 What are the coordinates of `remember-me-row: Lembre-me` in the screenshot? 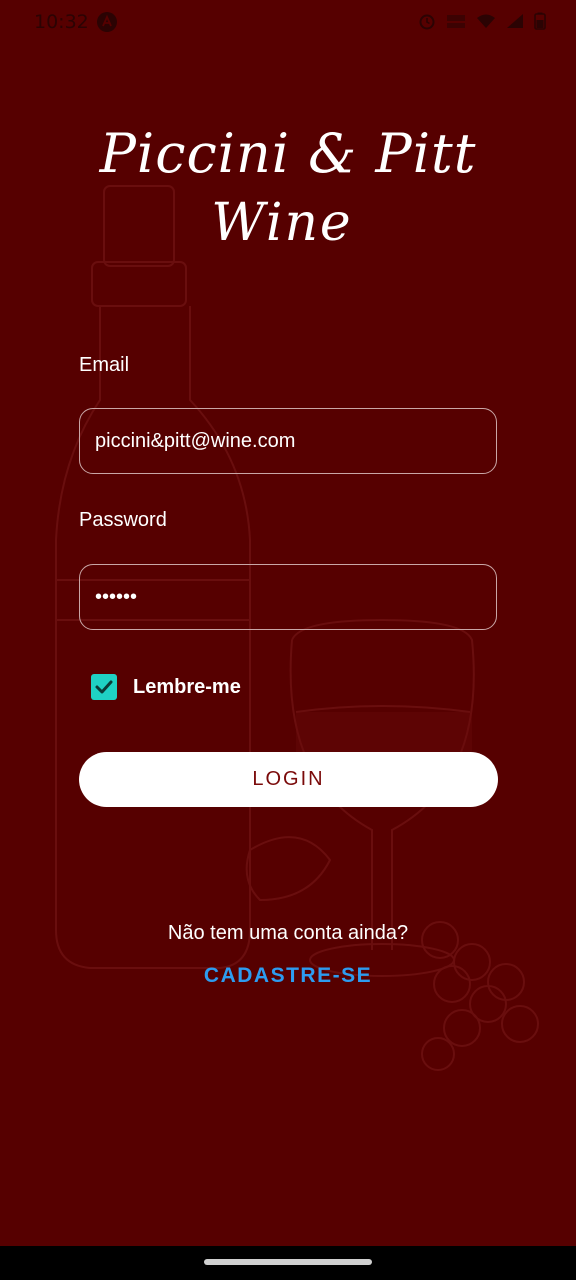 It's located at (166, 687).